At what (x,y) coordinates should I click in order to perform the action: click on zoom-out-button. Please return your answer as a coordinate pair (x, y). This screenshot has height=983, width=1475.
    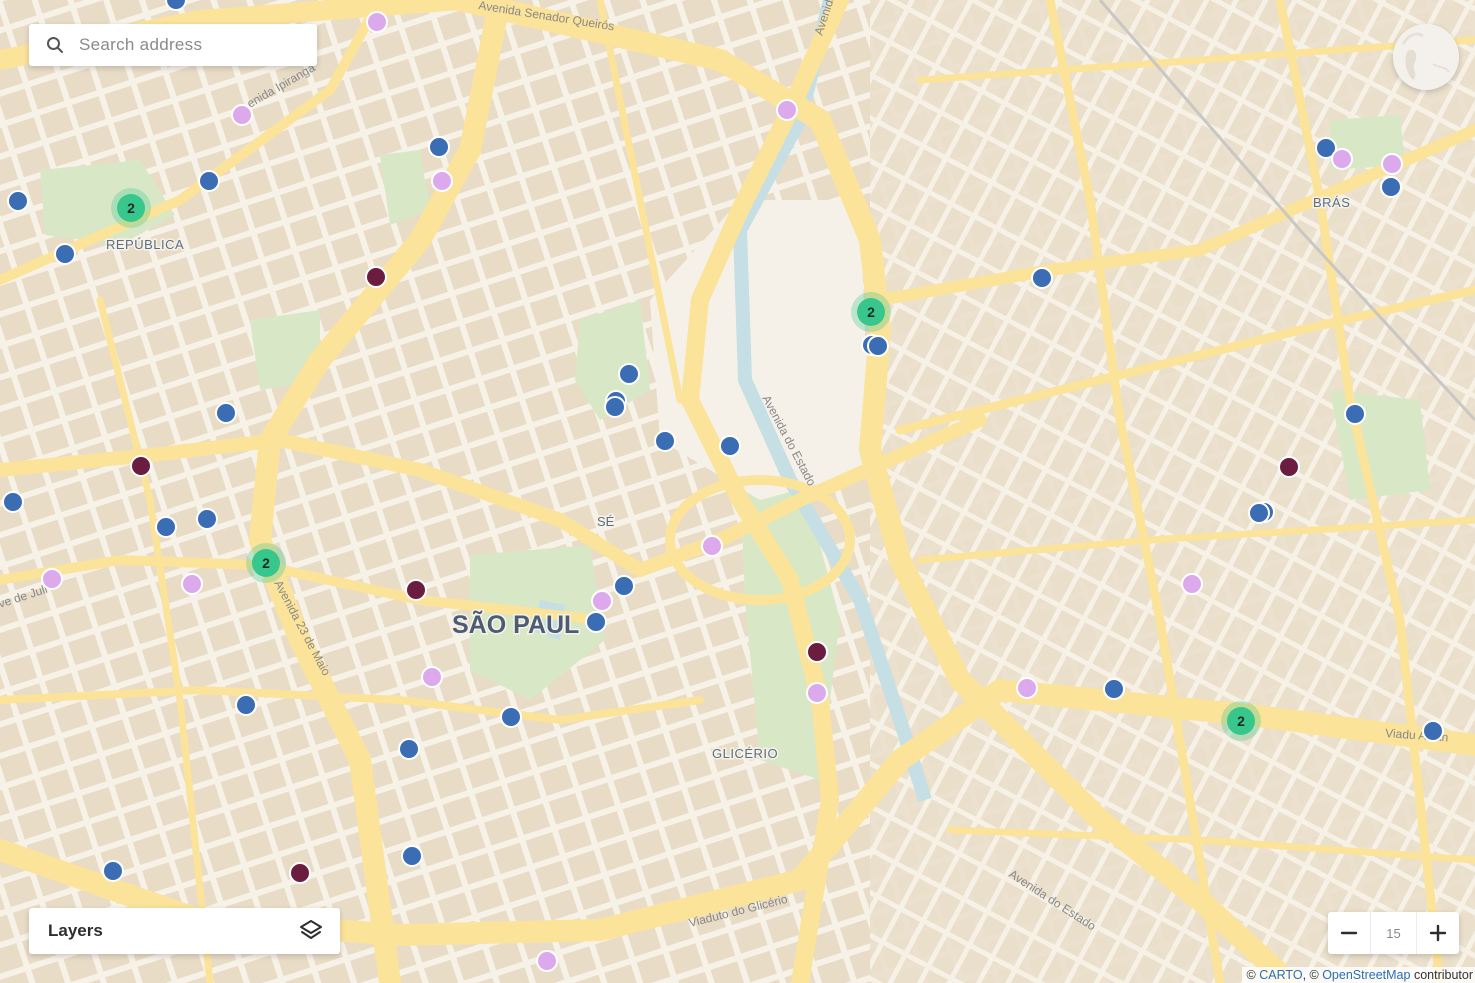
    Looking at the image, I should click on (1349, 933).